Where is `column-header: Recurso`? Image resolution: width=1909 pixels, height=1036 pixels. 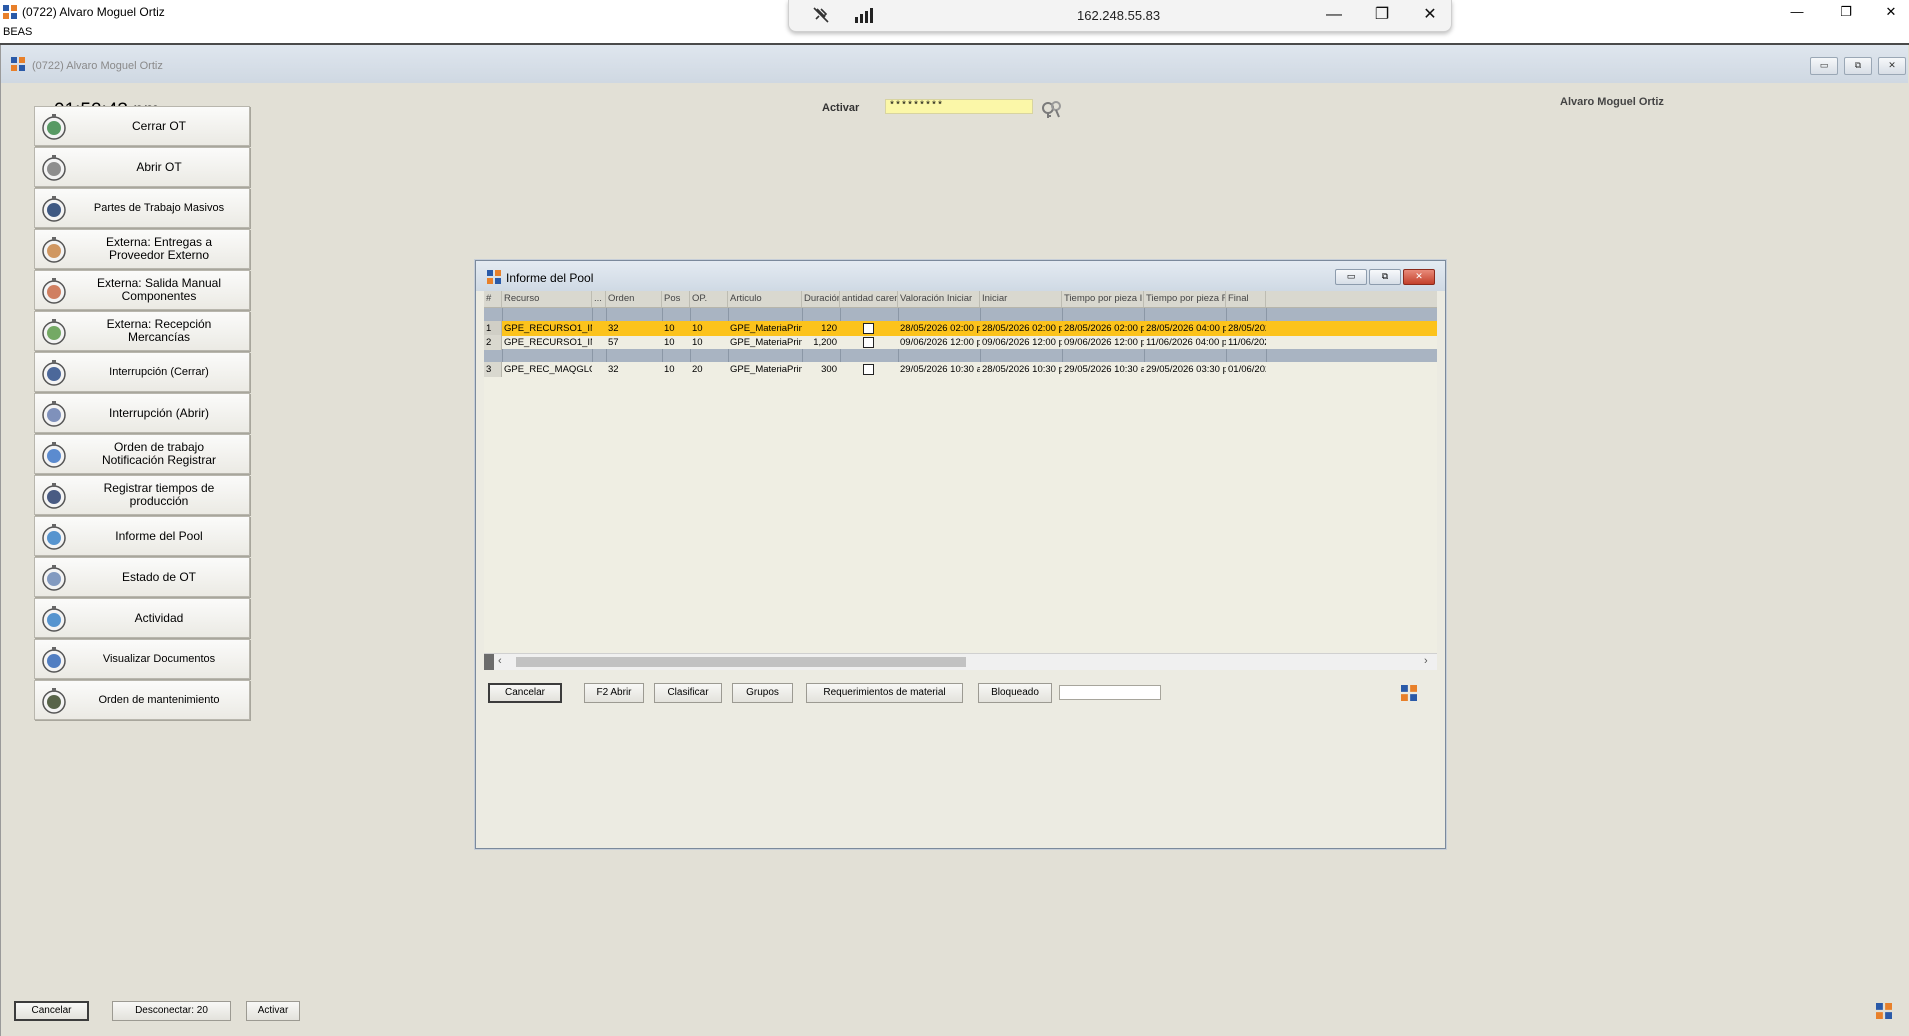 column-header: Recurso is located at coordinates (547, 299).